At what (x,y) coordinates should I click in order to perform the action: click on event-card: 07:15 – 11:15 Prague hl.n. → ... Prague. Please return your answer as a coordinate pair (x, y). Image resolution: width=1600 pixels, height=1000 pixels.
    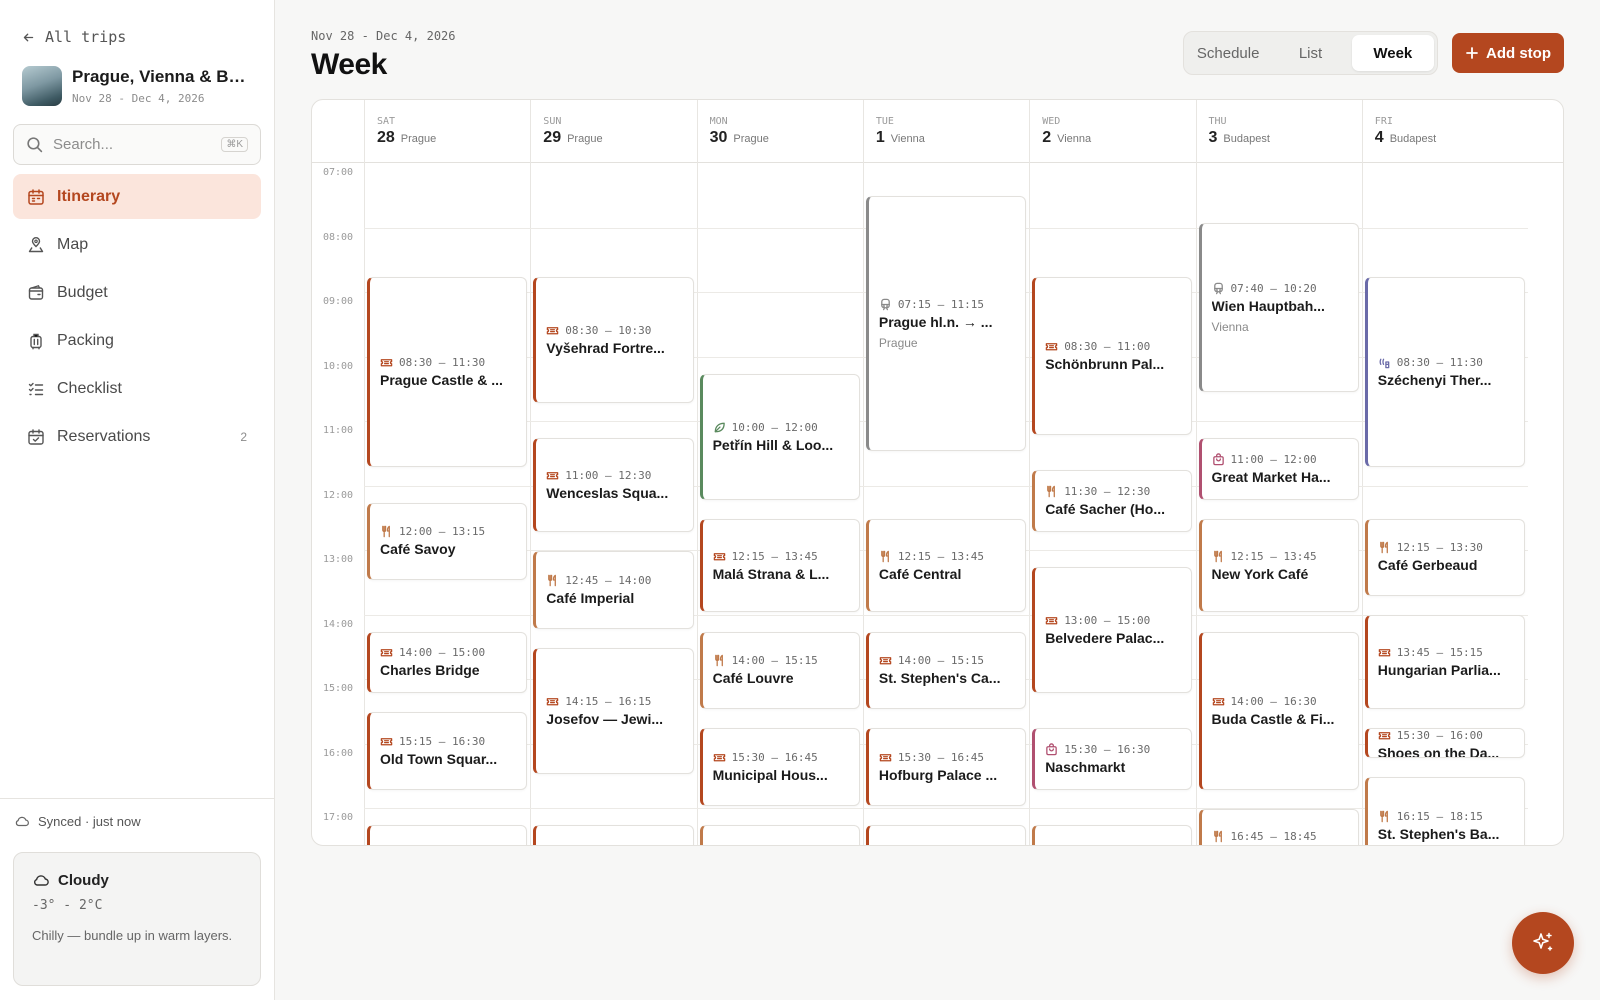
    Looking at the image, I should click on (946, 324).